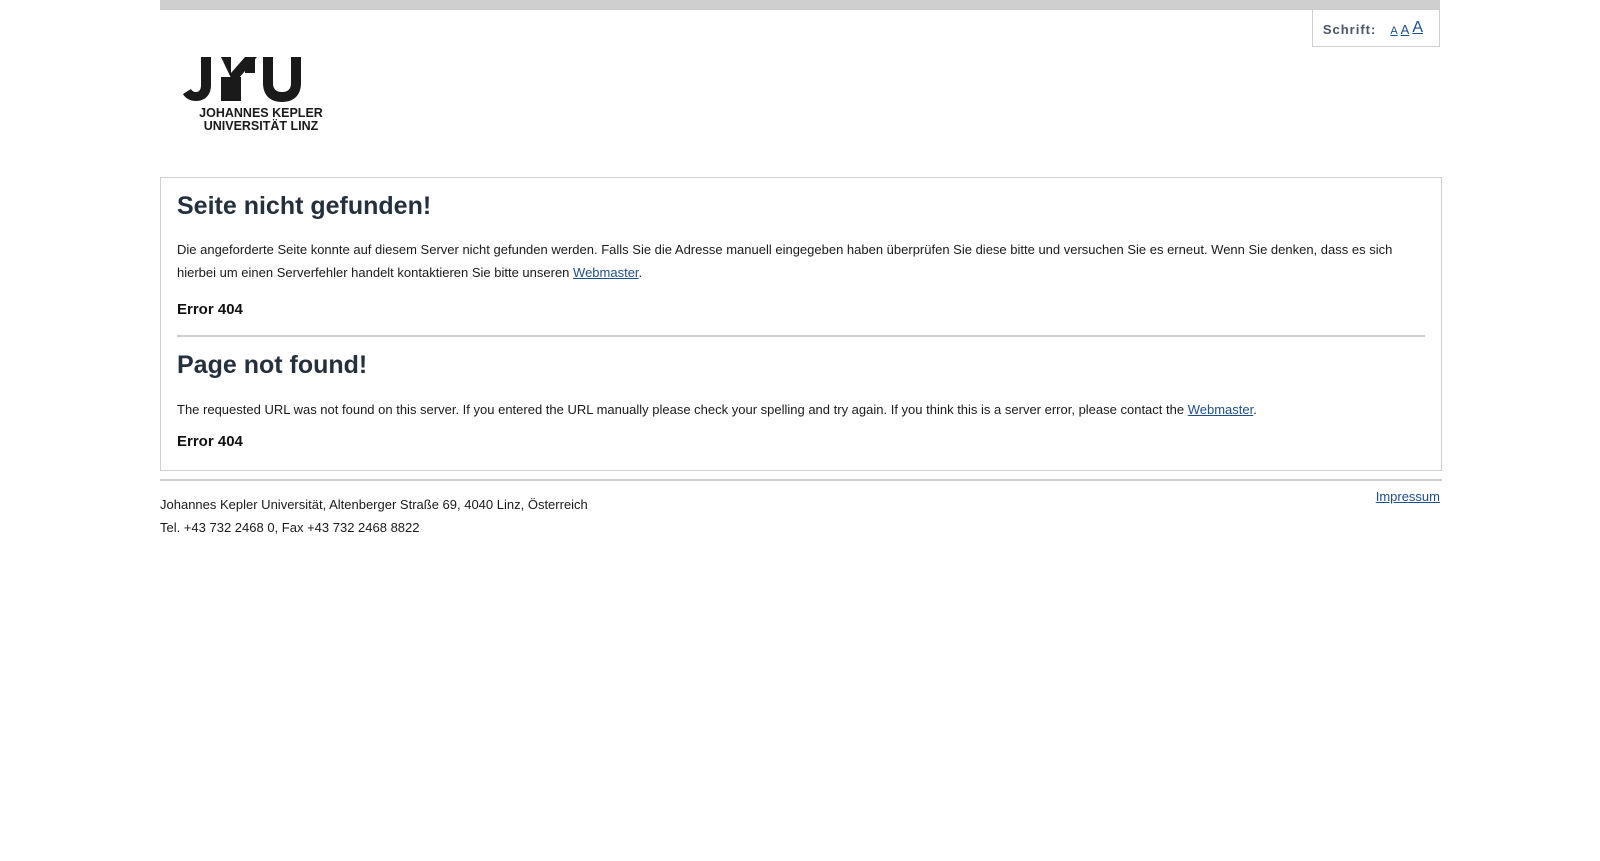  Describe the element at coordinates (1393, 31) in the screenshot. I see `font-size-small-link: A` at that location.